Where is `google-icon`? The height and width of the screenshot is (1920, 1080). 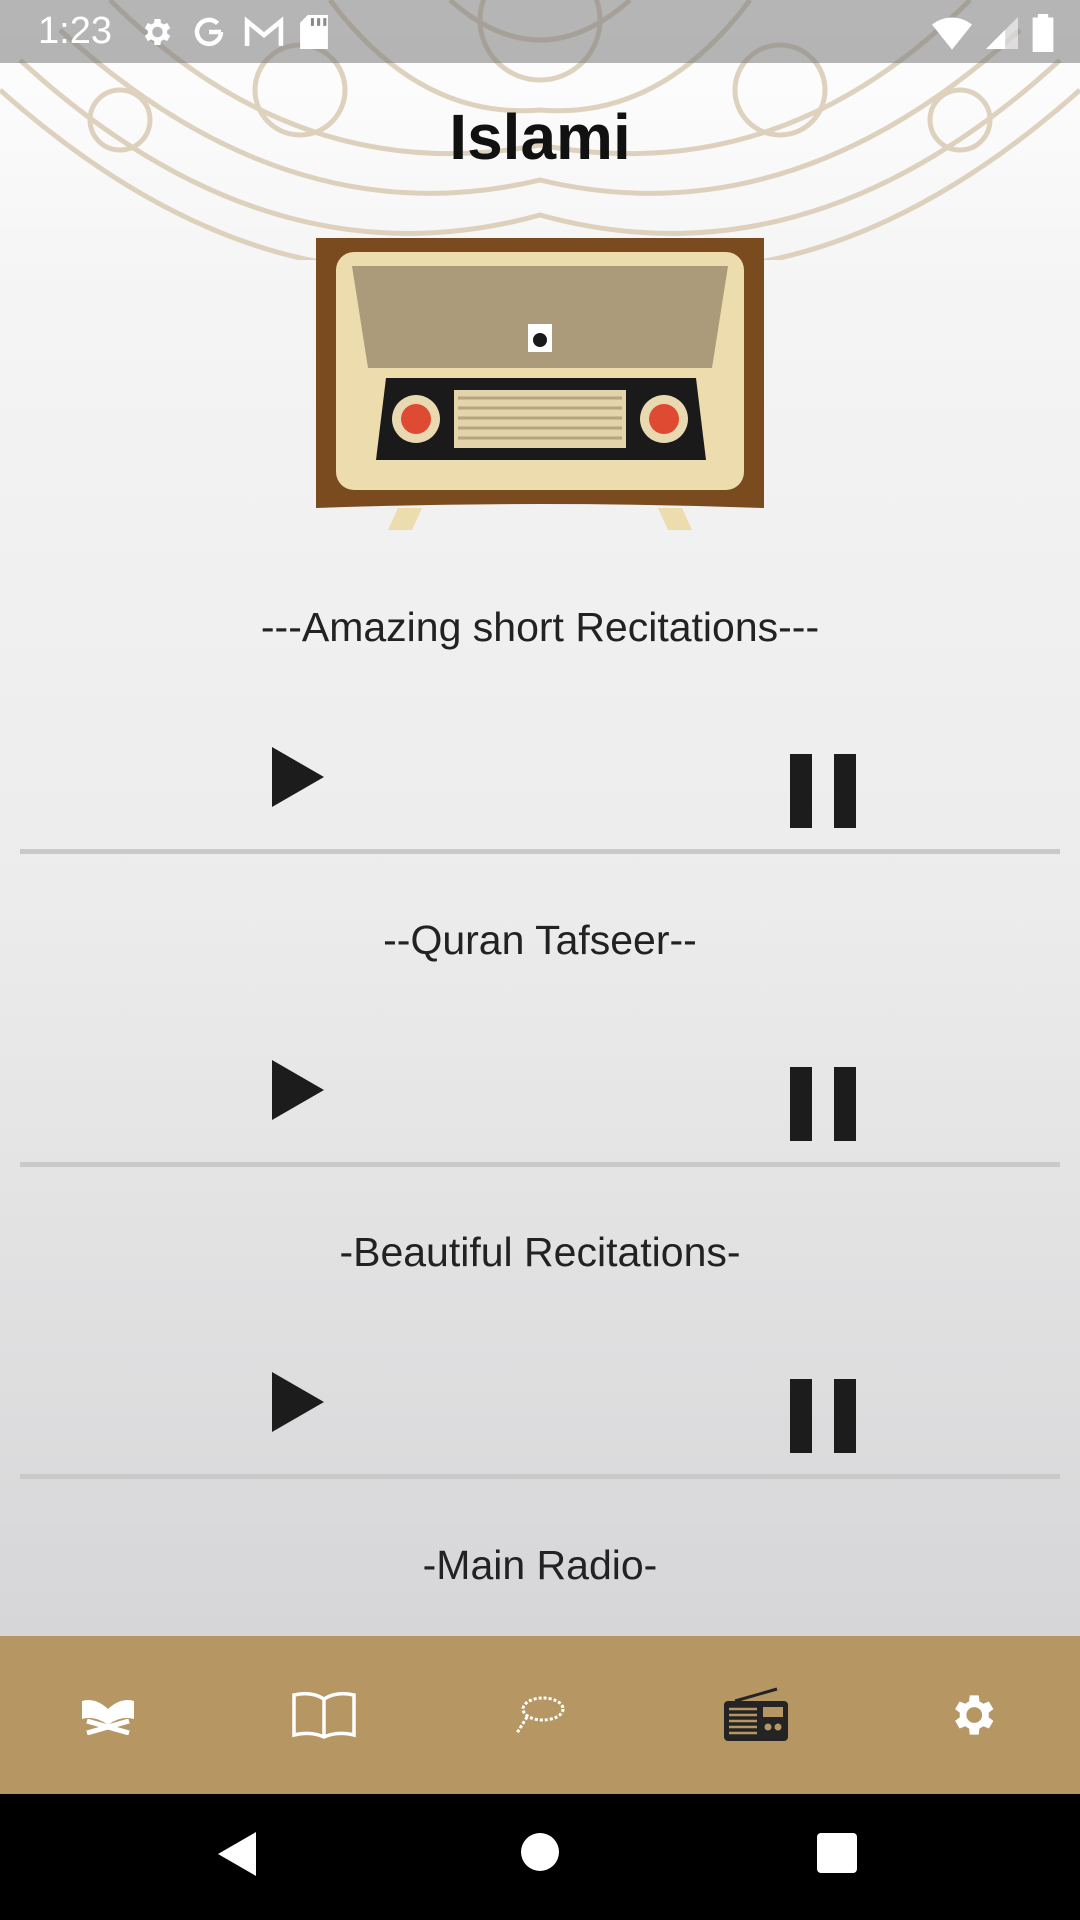 google-icon is located at coordinates (209, 32).